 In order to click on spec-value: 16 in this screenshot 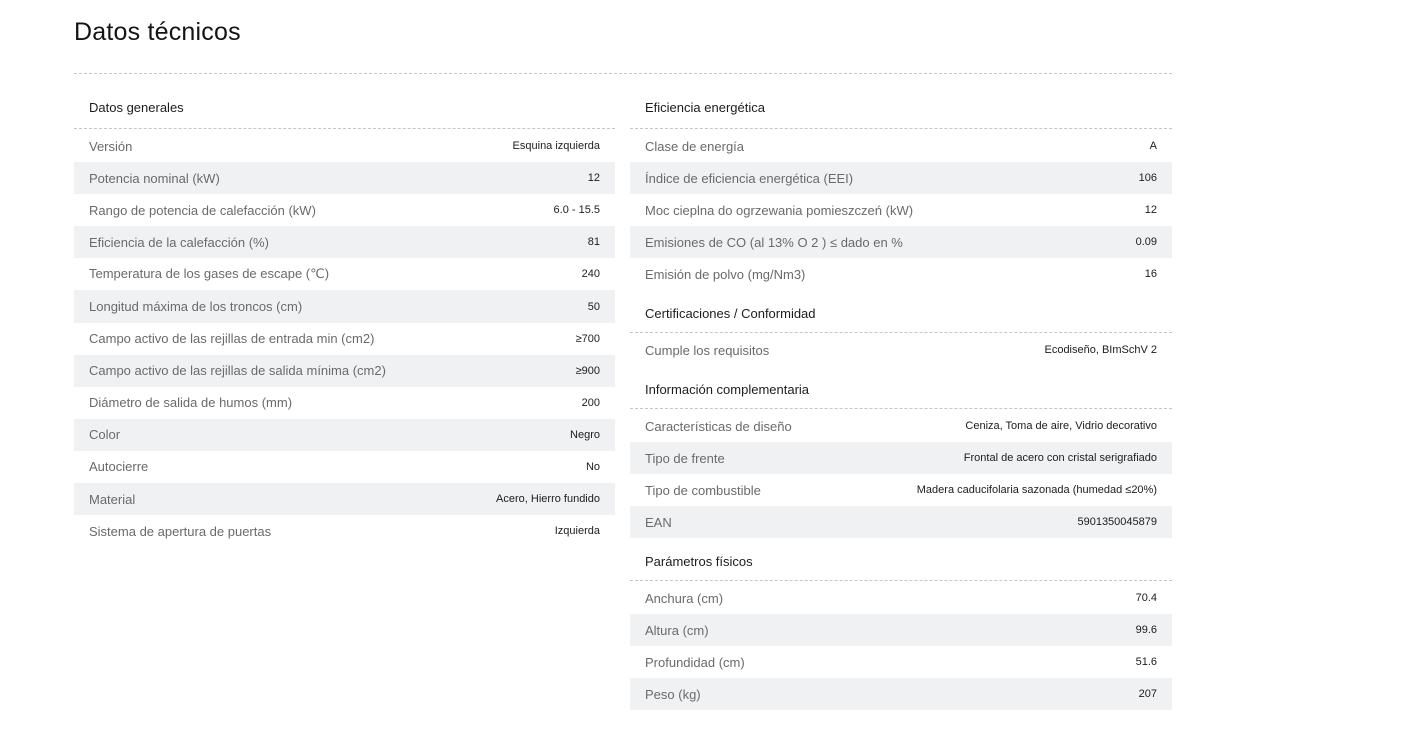, I will do `click(1150, 274)`.